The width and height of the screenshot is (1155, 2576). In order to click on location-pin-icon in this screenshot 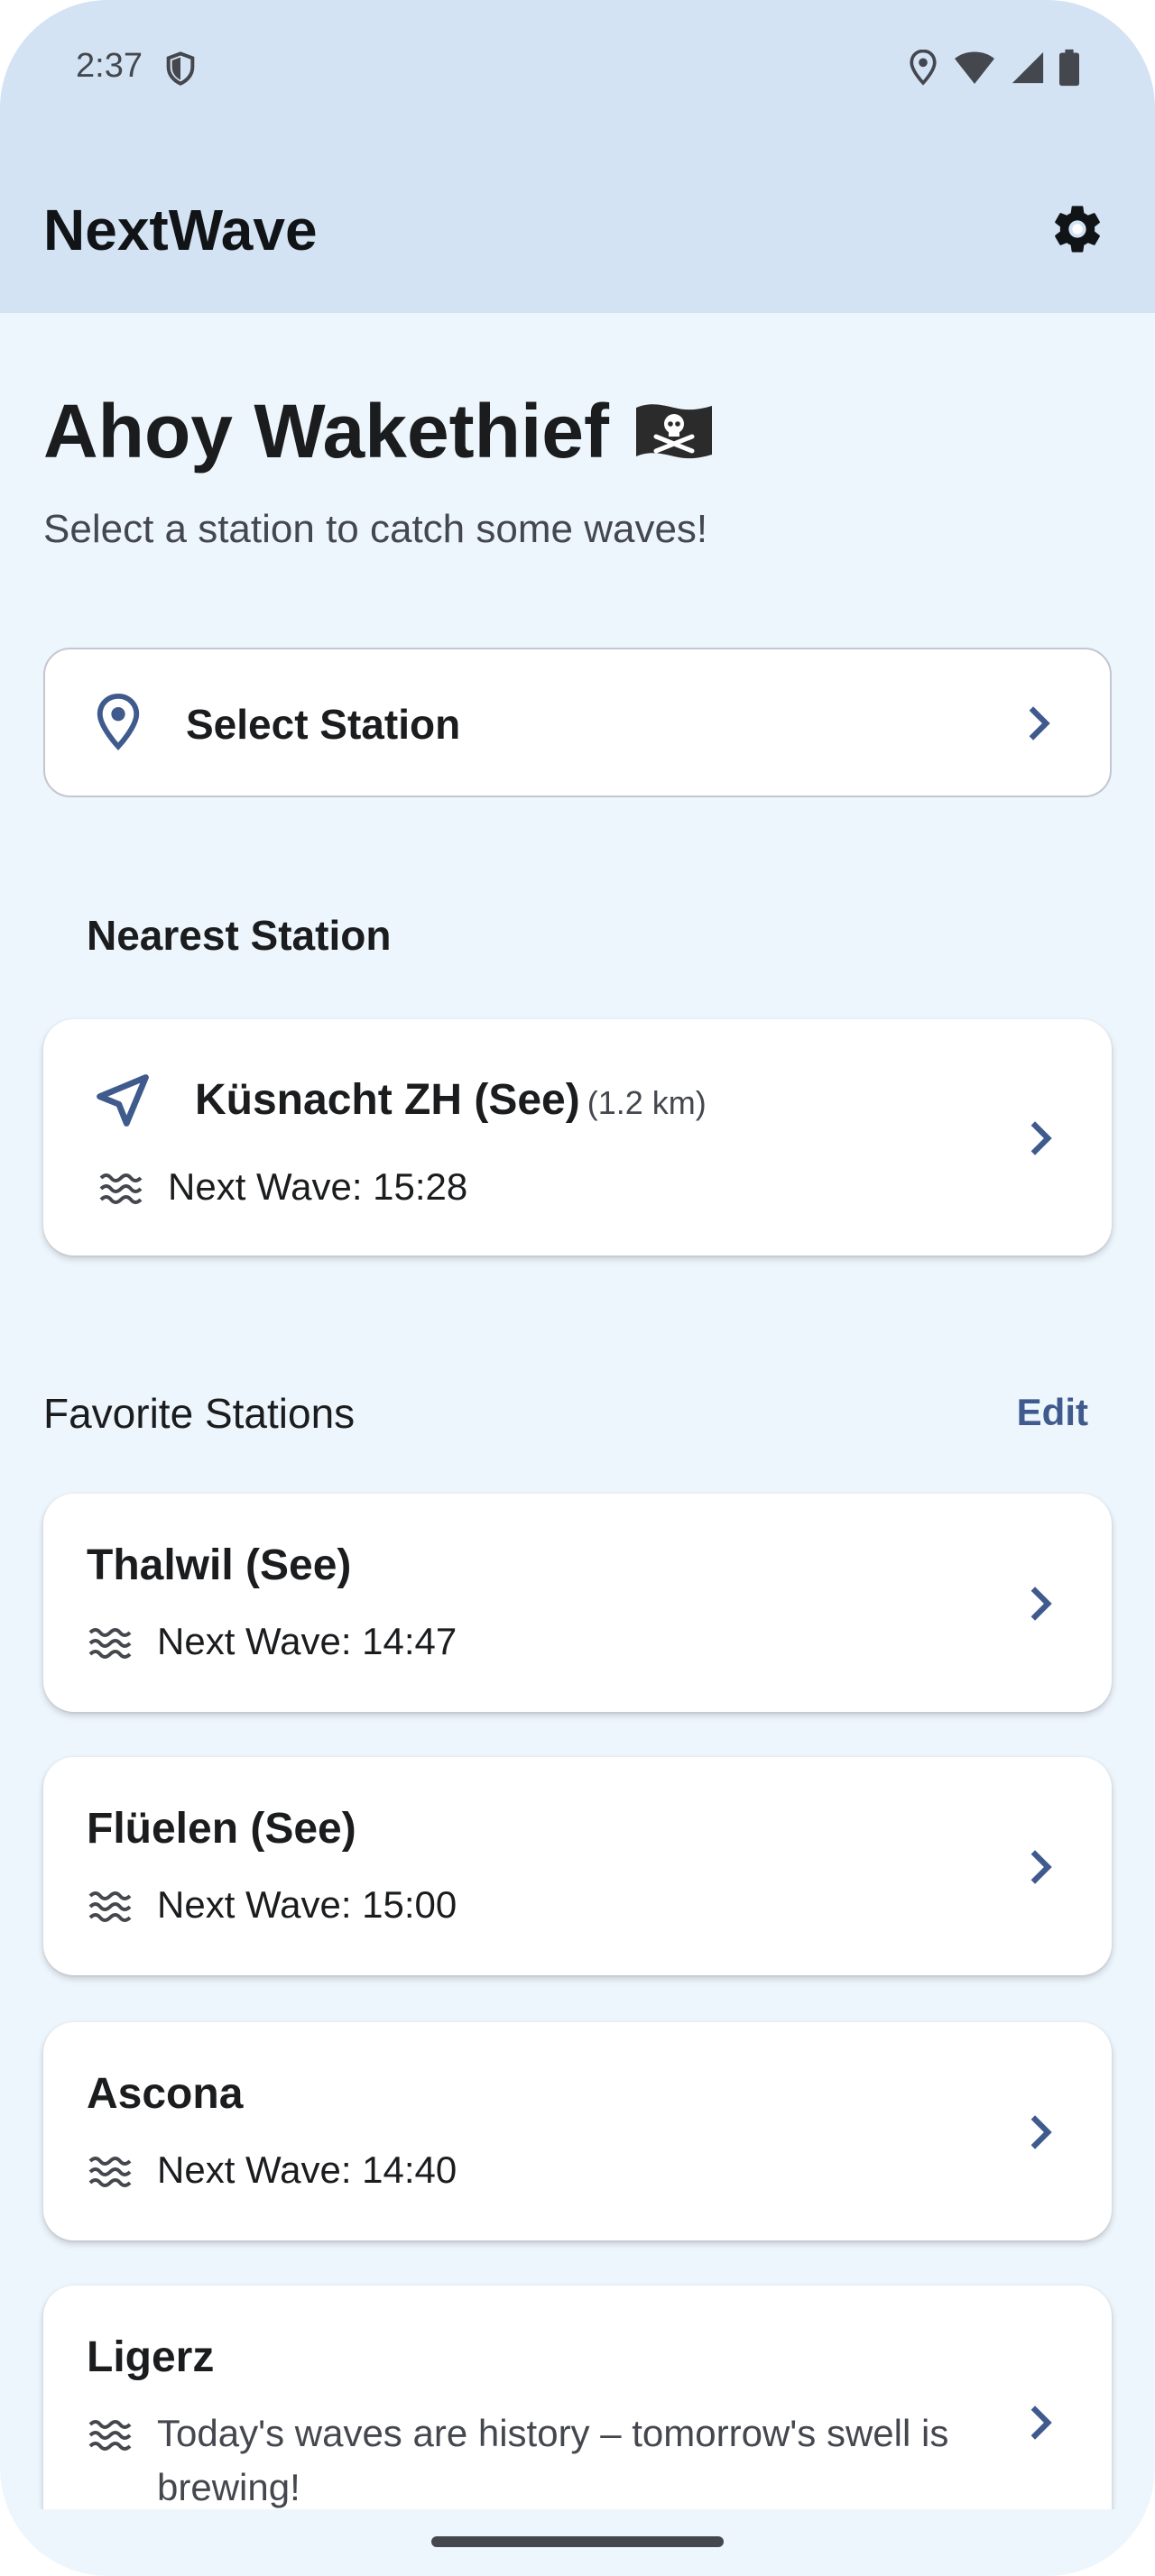, I will do `click(118, 721)`.